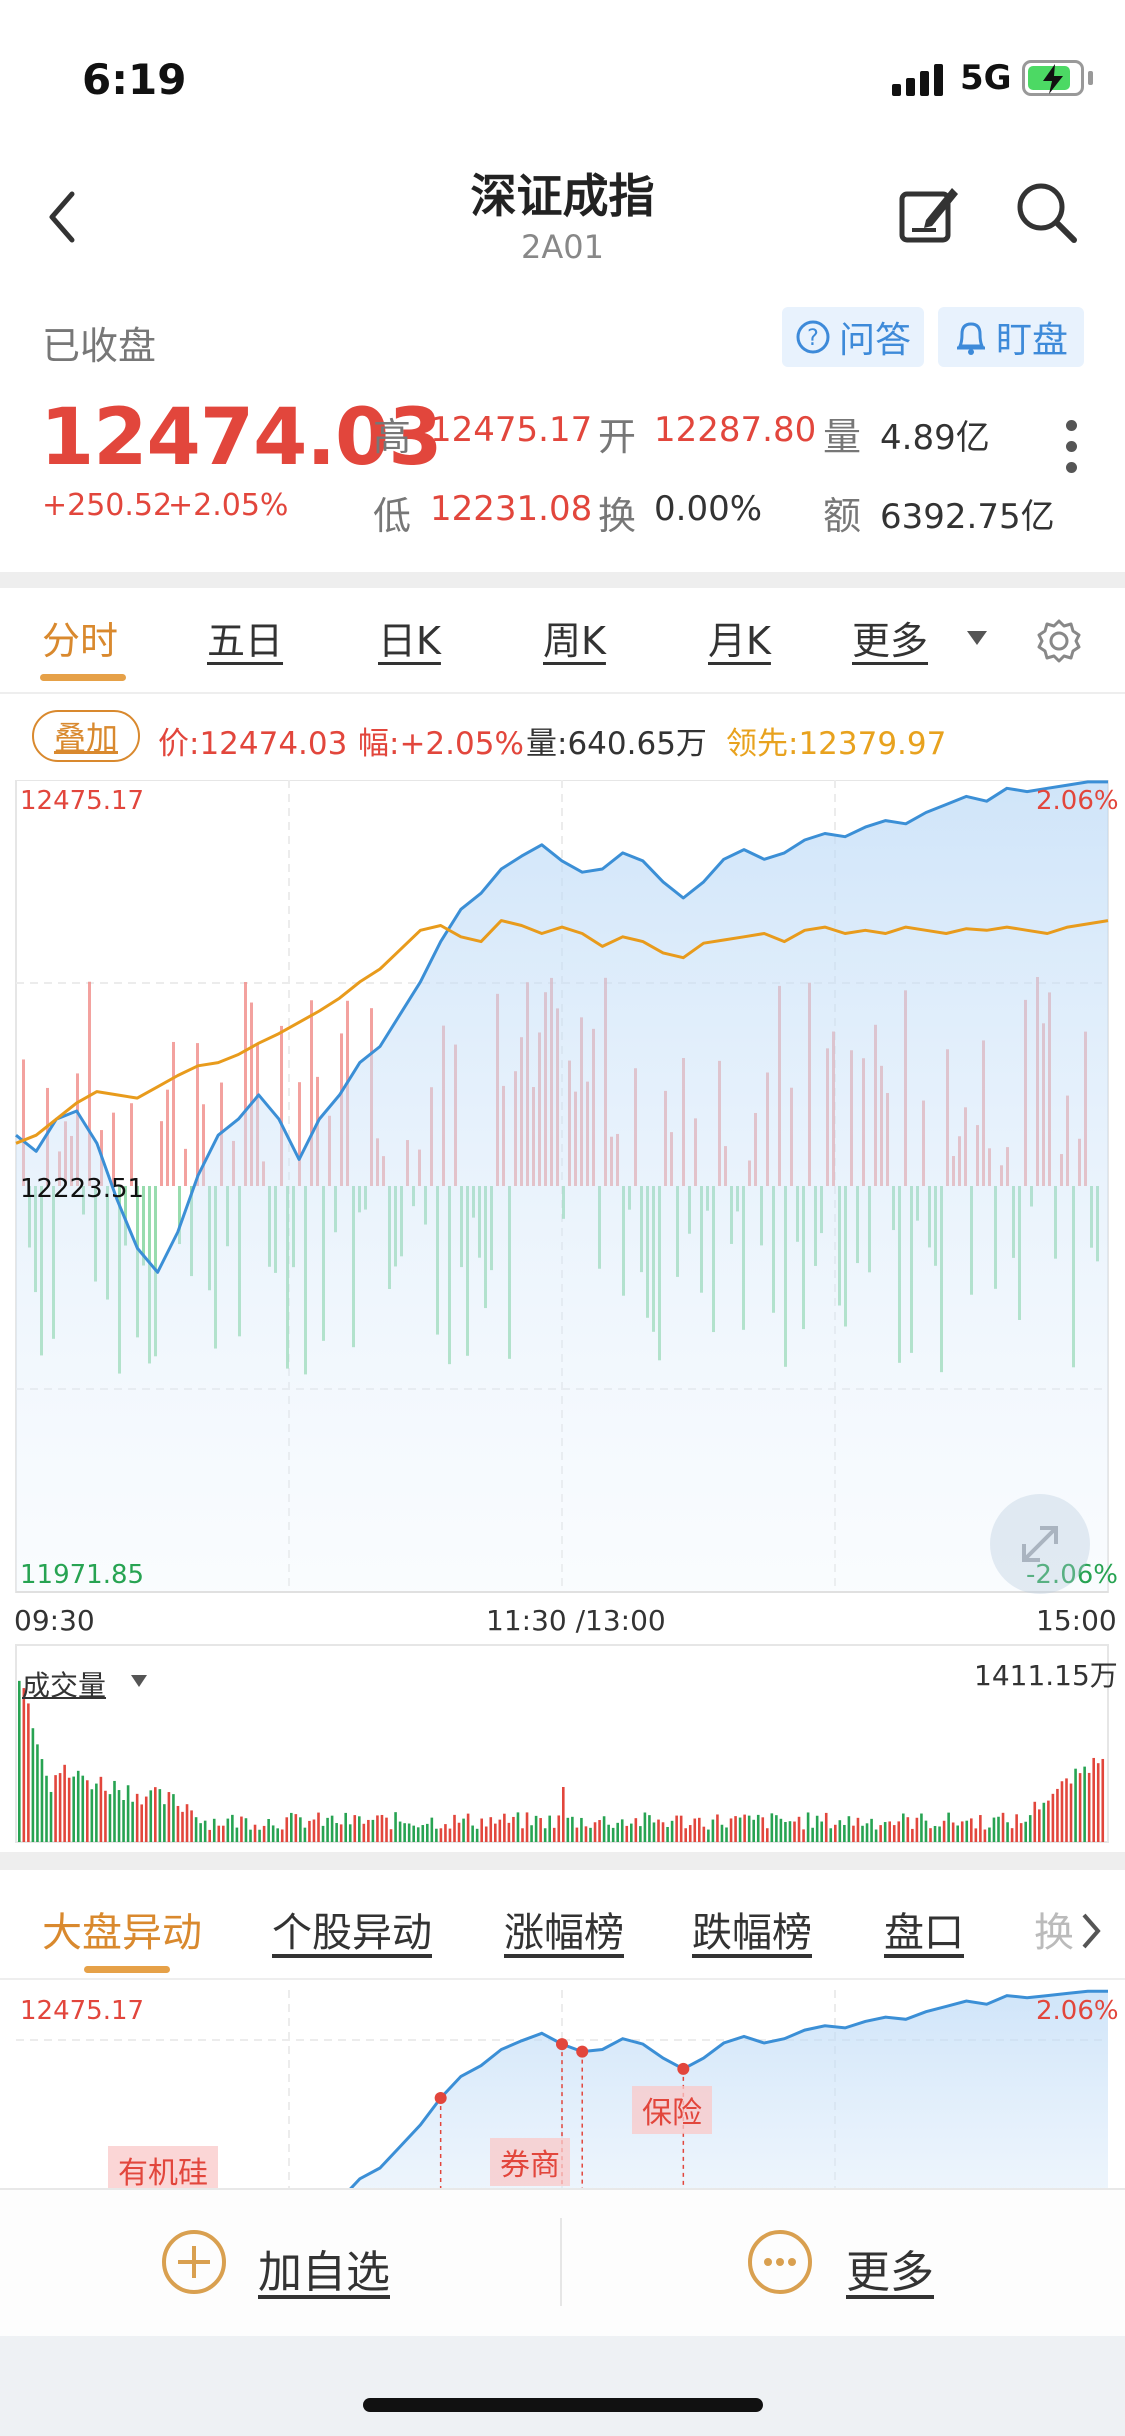  What do you see at coordinates (80, 637) in the screenshot?
I see `tab-intraday: 分时` at bounding box center [80, 637].